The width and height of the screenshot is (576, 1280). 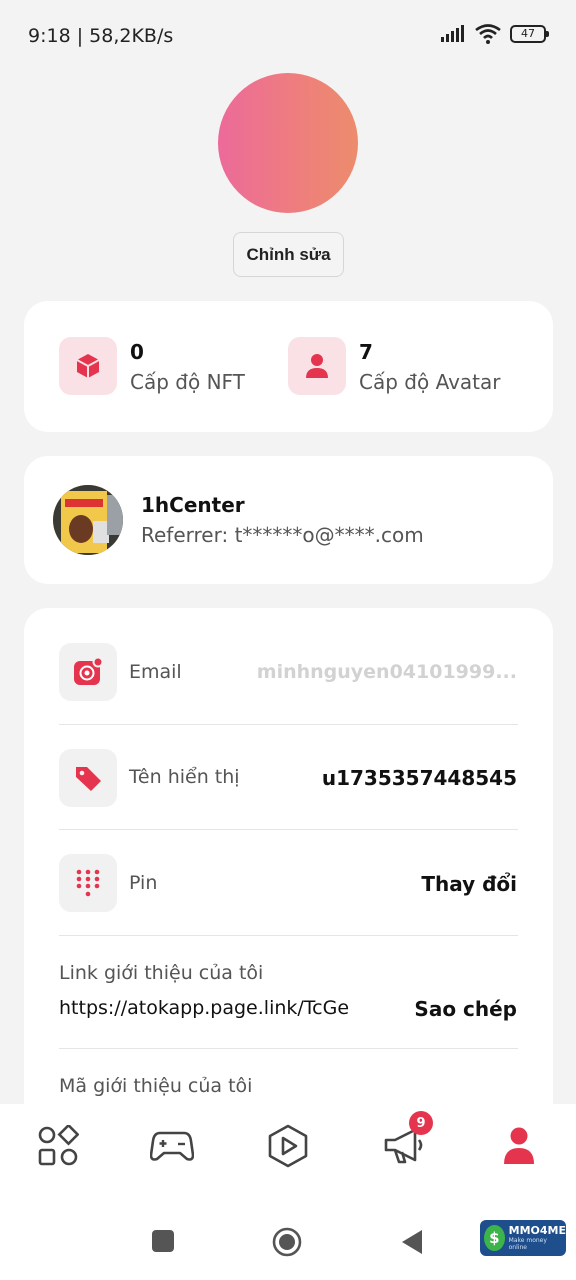 I want to click on nav-profile, so click(x=519, y=1146).